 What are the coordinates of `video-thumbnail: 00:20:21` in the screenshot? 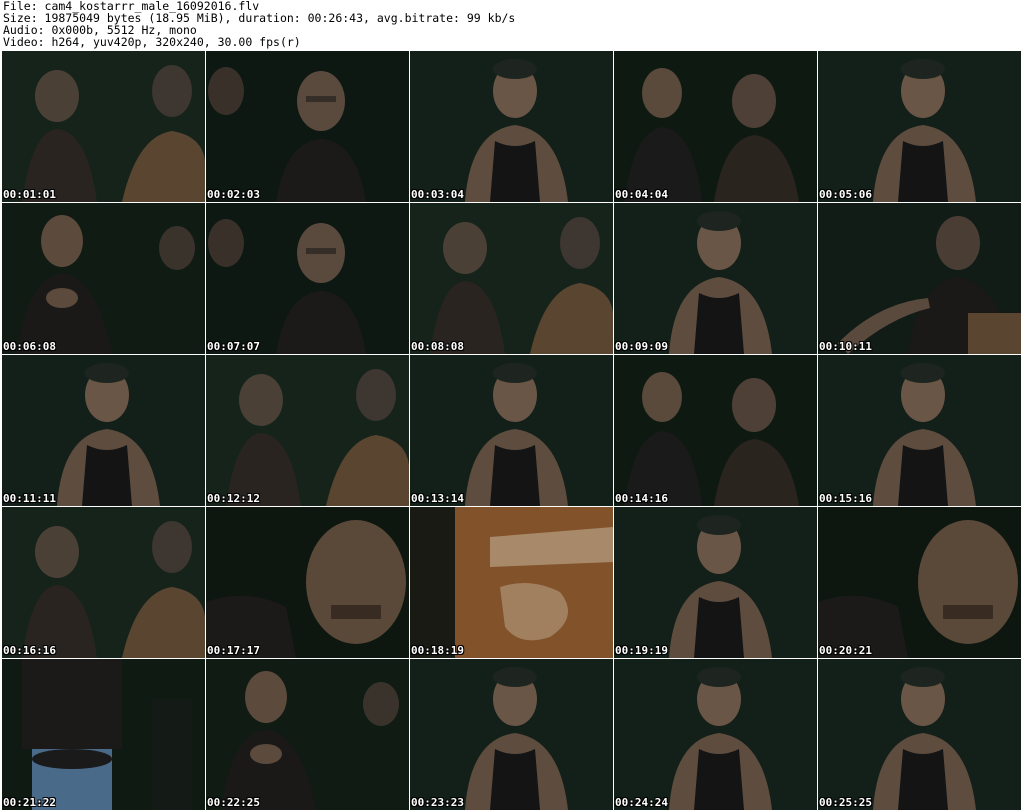 It's located at (919, 582).